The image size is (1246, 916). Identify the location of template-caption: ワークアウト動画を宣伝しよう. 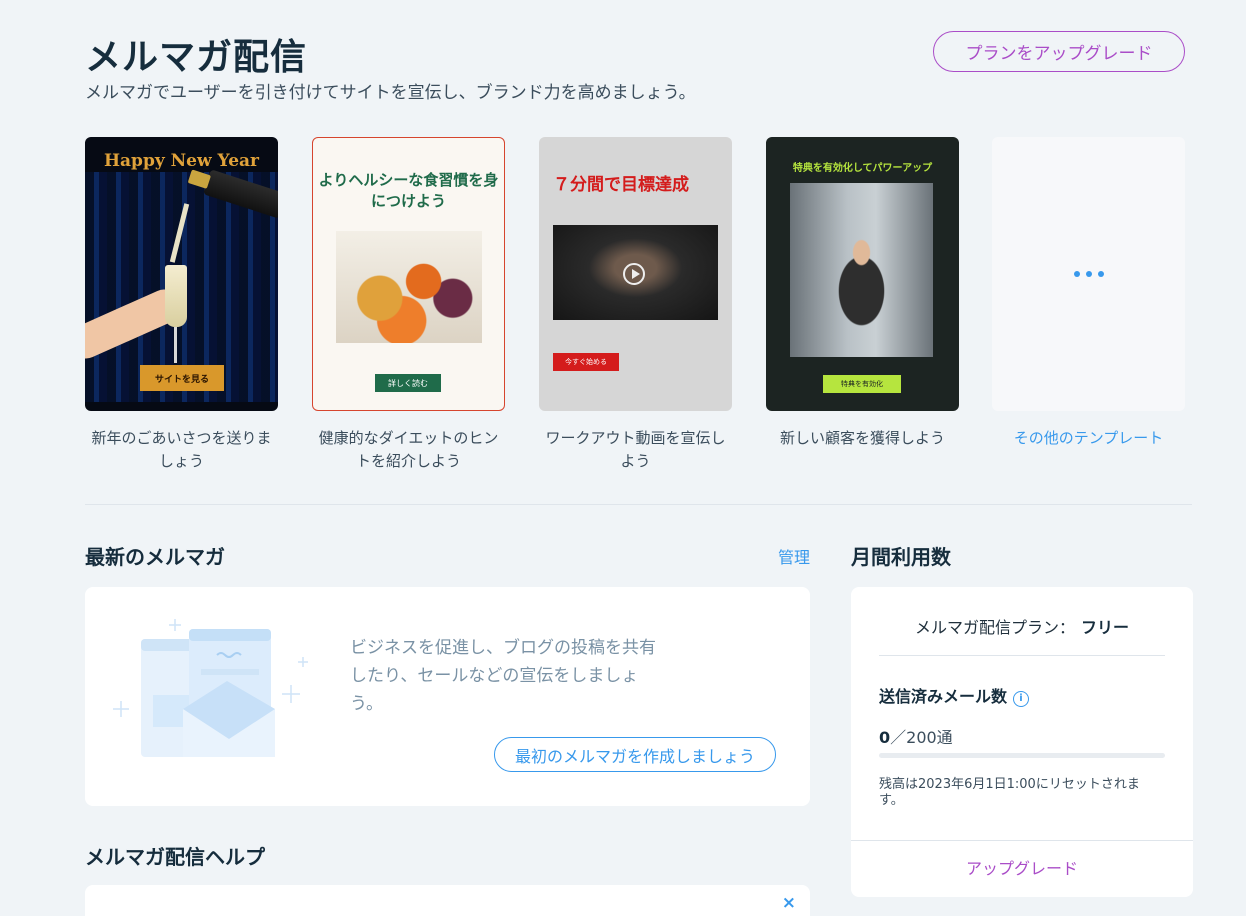
(635, 450).